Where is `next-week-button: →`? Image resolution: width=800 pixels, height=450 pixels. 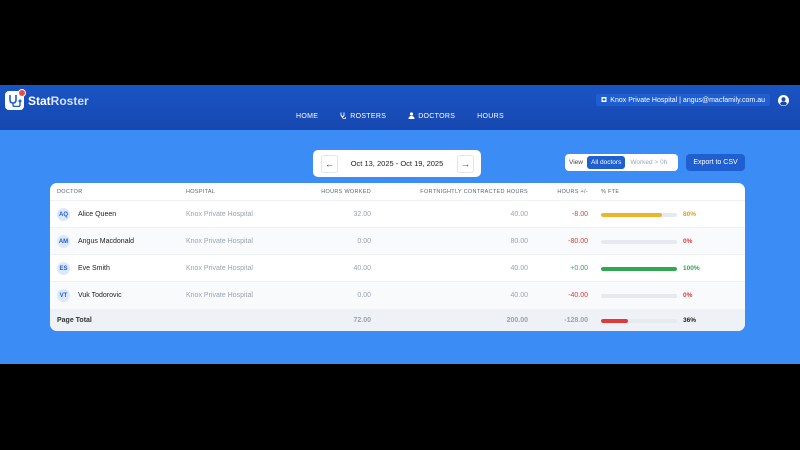
next-week-button: → is located at coordinates (465, 164).